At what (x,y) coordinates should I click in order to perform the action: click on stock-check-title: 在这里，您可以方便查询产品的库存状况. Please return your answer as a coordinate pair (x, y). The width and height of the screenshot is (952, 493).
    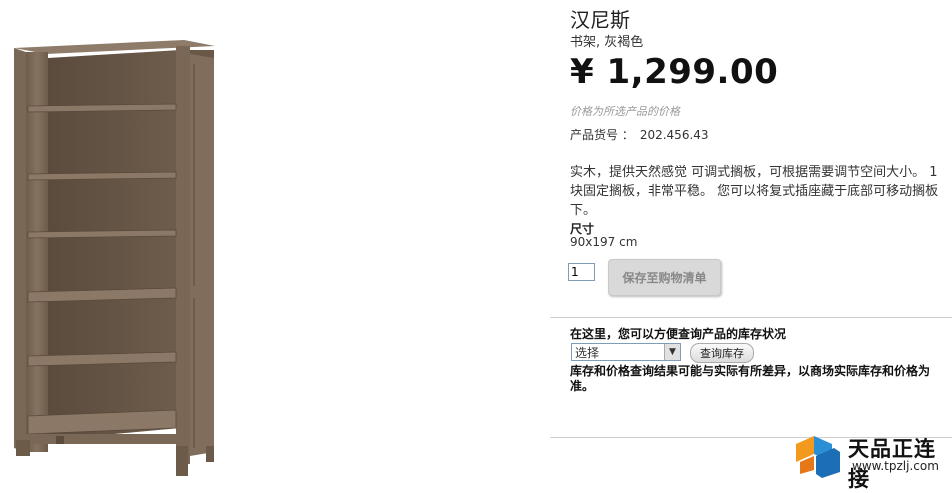
    Looking at the image, I should click on (678, 334).